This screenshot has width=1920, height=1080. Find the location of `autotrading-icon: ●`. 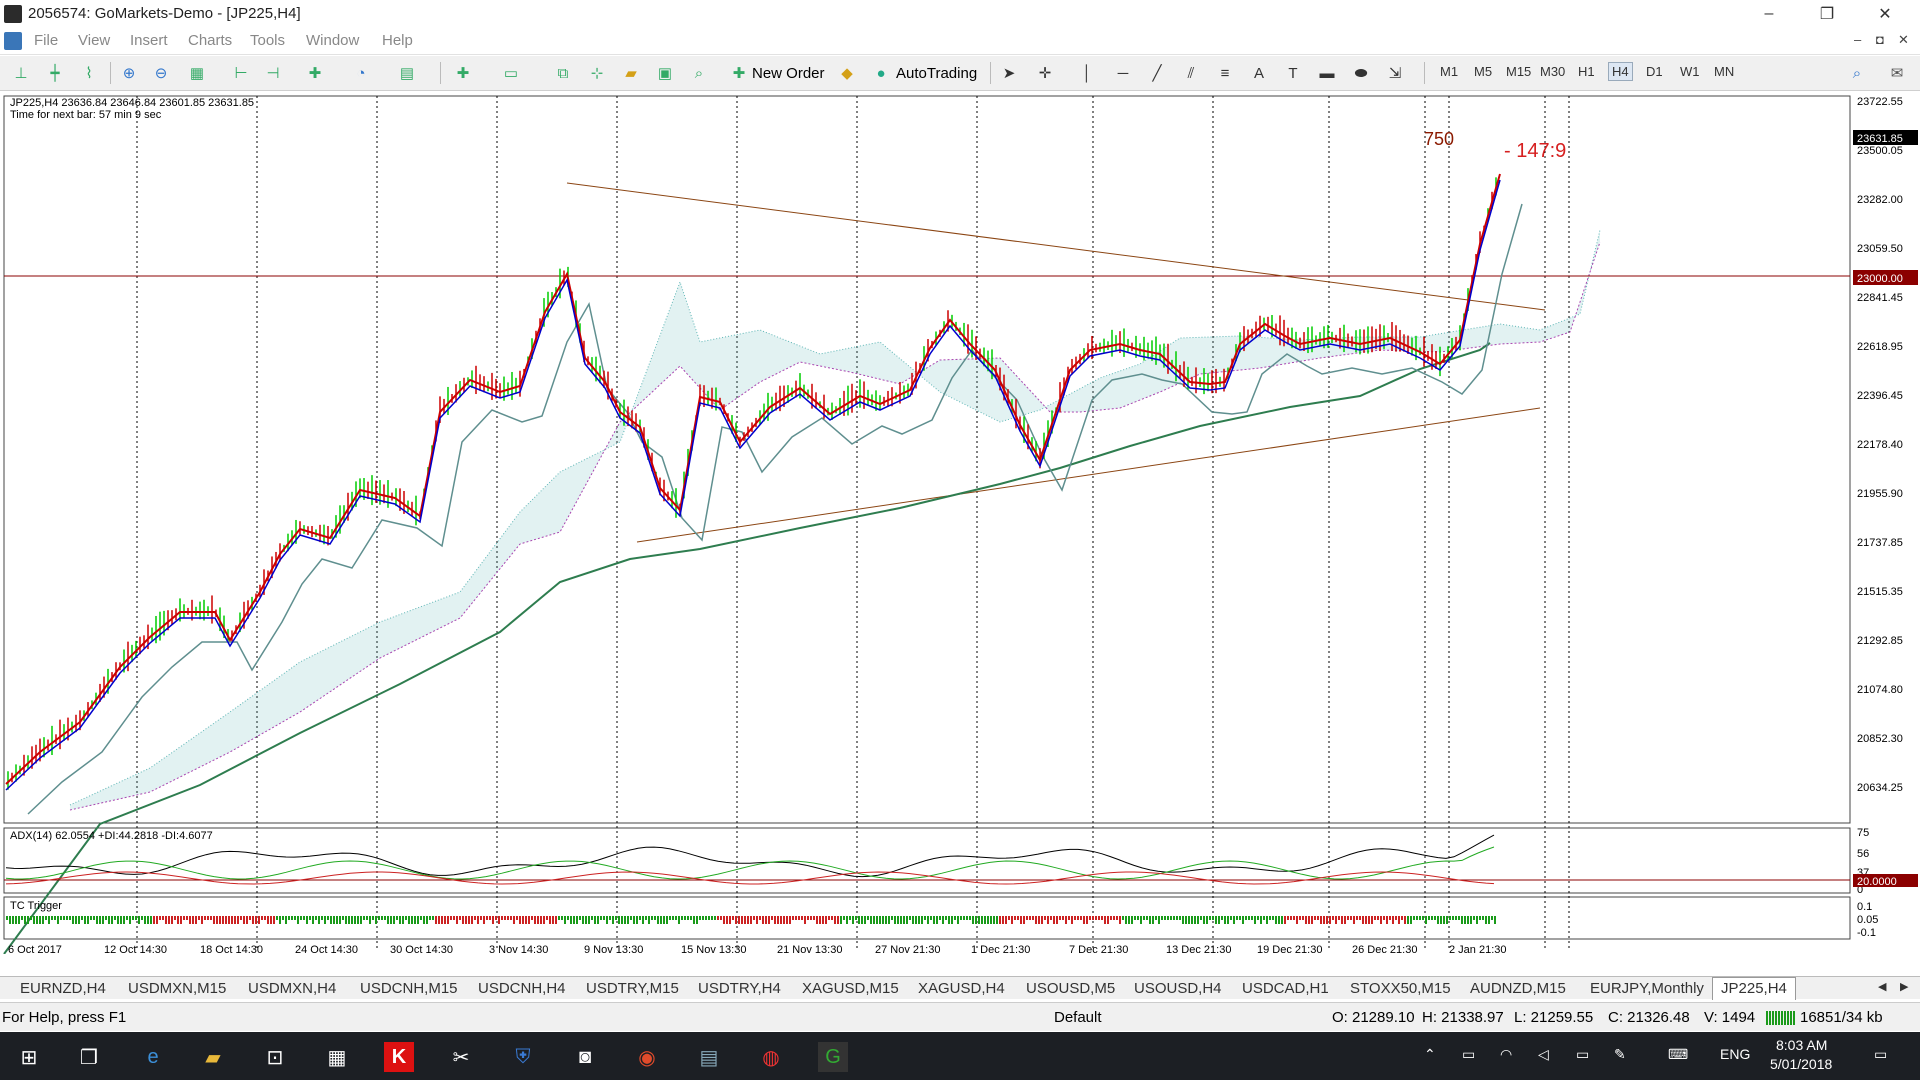

autotrading-icon: ● is located at coordinates (881, 73).